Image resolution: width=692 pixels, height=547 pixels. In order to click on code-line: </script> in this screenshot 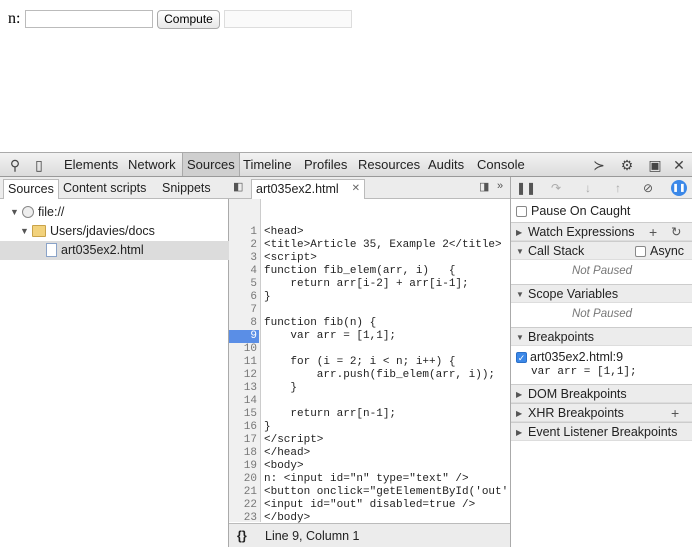, I will do `click(293, 440)`.